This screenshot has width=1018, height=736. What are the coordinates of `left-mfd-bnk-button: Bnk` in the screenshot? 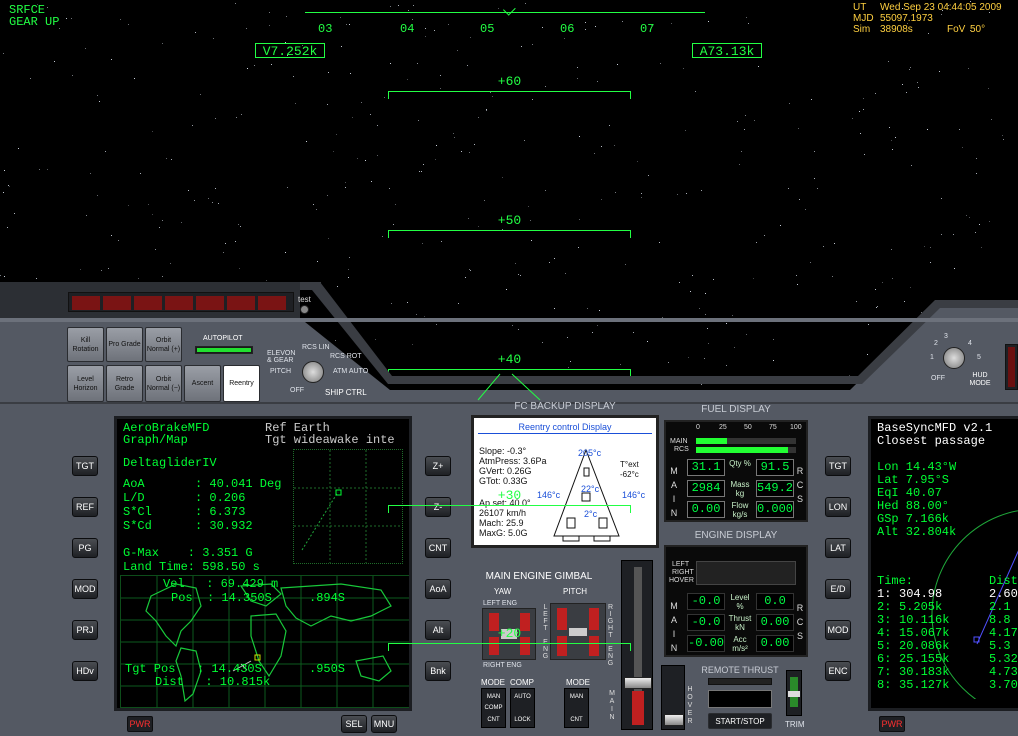 It's located at (438, 671).